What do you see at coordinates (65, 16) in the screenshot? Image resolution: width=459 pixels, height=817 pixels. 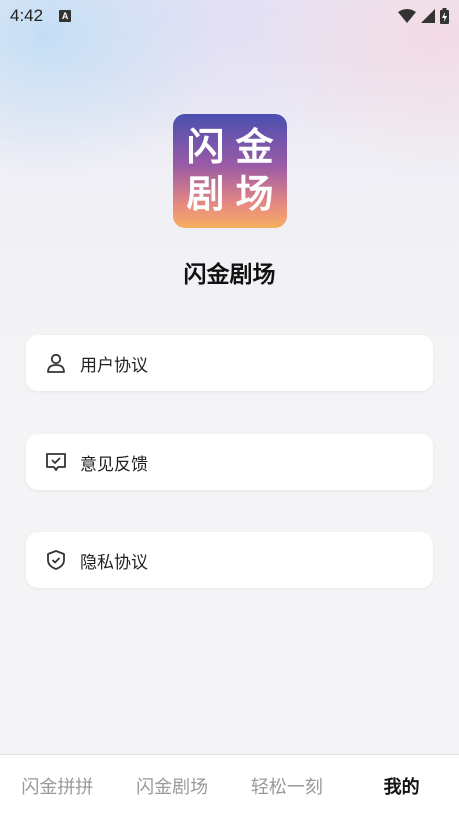 I see `notification-icon: A` at bounding box center [65, 16].